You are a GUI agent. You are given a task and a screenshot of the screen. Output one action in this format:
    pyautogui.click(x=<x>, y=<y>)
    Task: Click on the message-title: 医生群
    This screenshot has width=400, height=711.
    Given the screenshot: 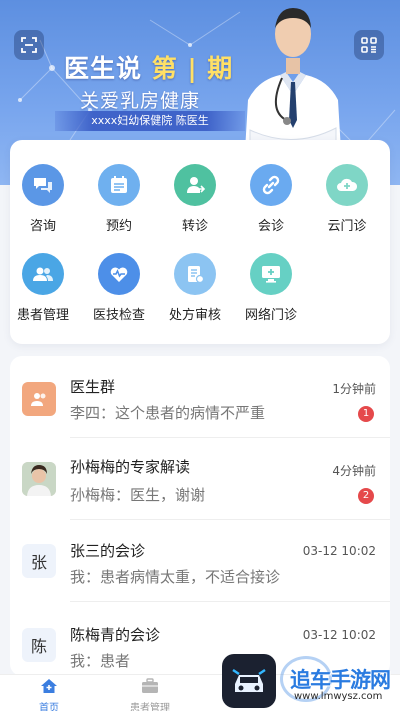 What is the action you would take?
    pyautogui.click(x=93, y=387)
    